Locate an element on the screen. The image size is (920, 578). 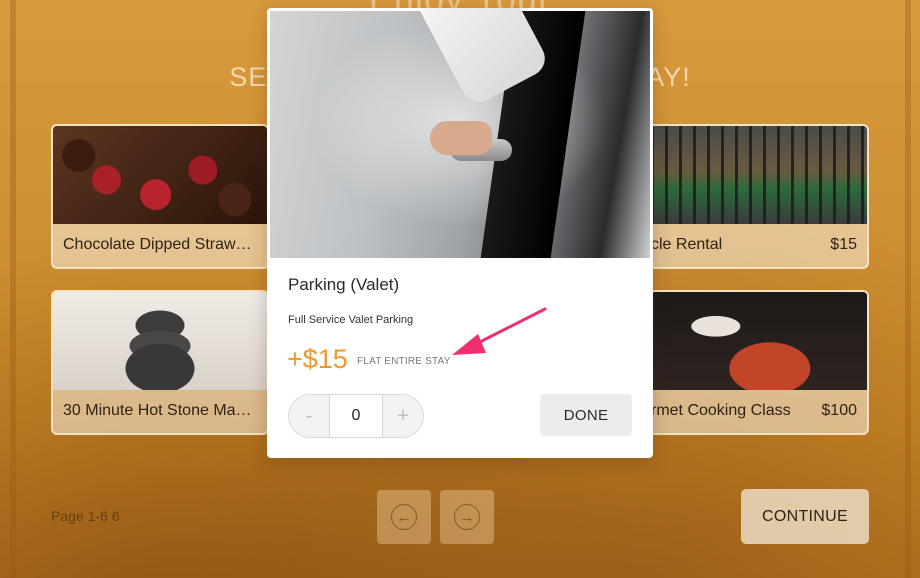
arrow-right-circle-icon: → is located at coordinates (467, 517).